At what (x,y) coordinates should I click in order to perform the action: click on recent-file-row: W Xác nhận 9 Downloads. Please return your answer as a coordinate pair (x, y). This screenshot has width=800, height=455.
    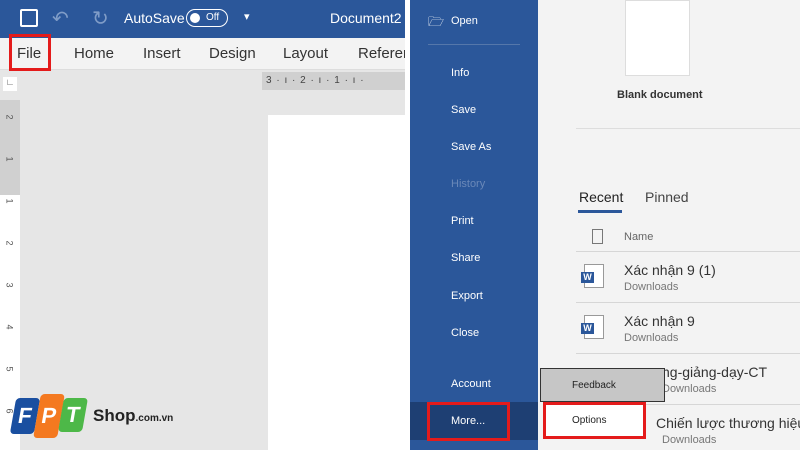
    Looking at the image, I should click on (688, 327).